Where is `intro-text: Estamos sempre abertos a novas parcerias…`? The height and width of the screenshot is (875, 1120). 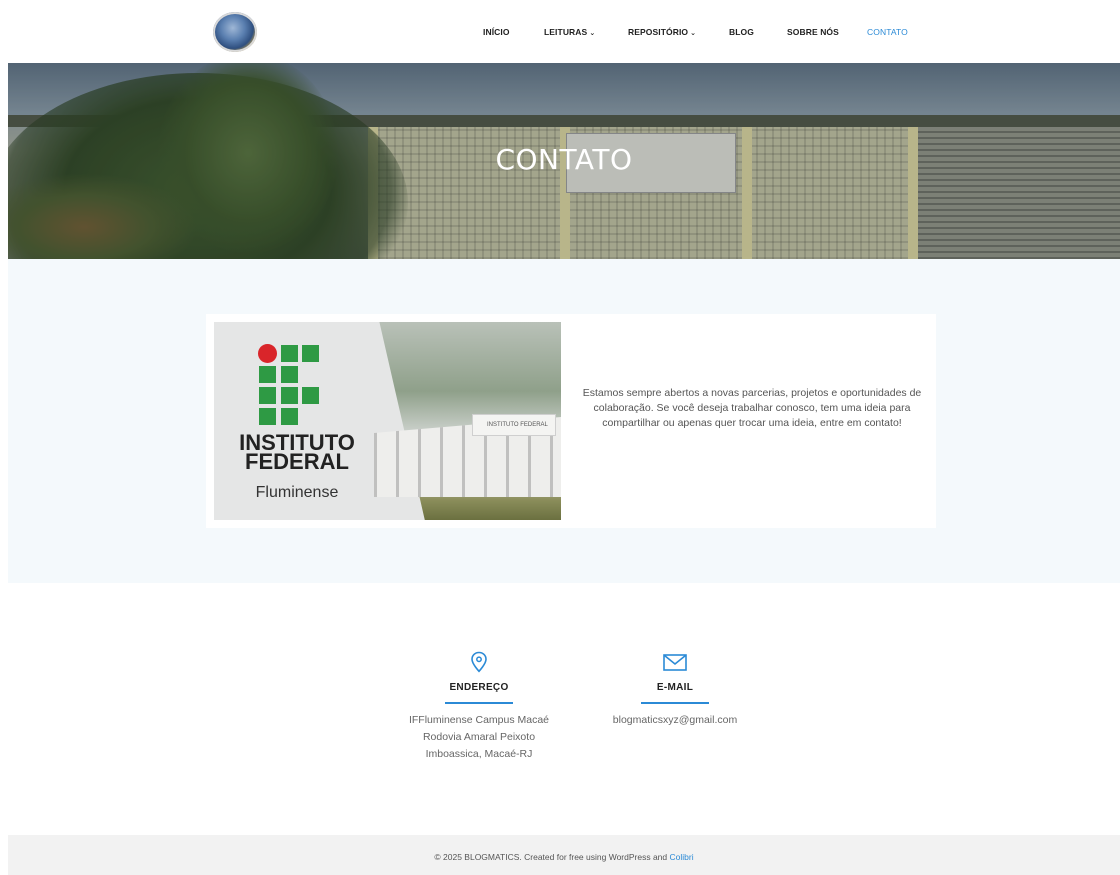
intro-text: Estamos sempre abertos a novas parcerias… is located at coordinates (752, 408).